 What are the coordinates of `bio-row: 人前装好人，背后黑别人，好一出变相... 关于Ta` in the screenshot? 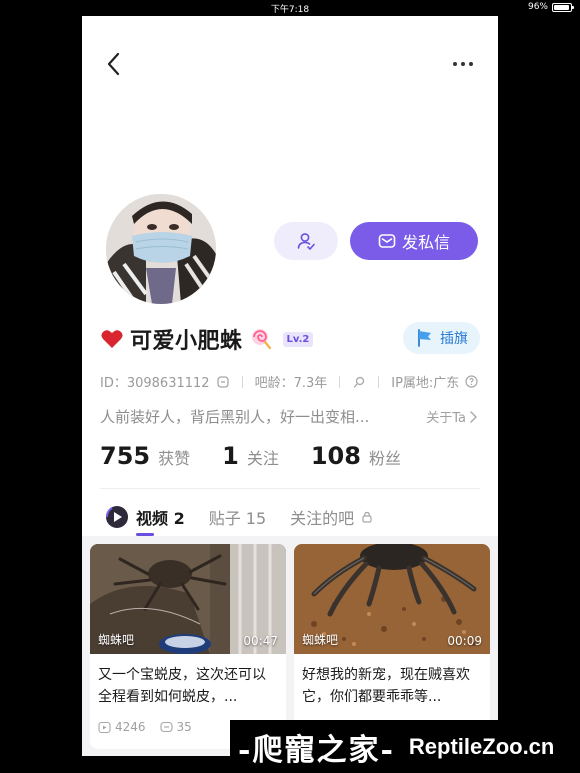 It's located at (290, 416).